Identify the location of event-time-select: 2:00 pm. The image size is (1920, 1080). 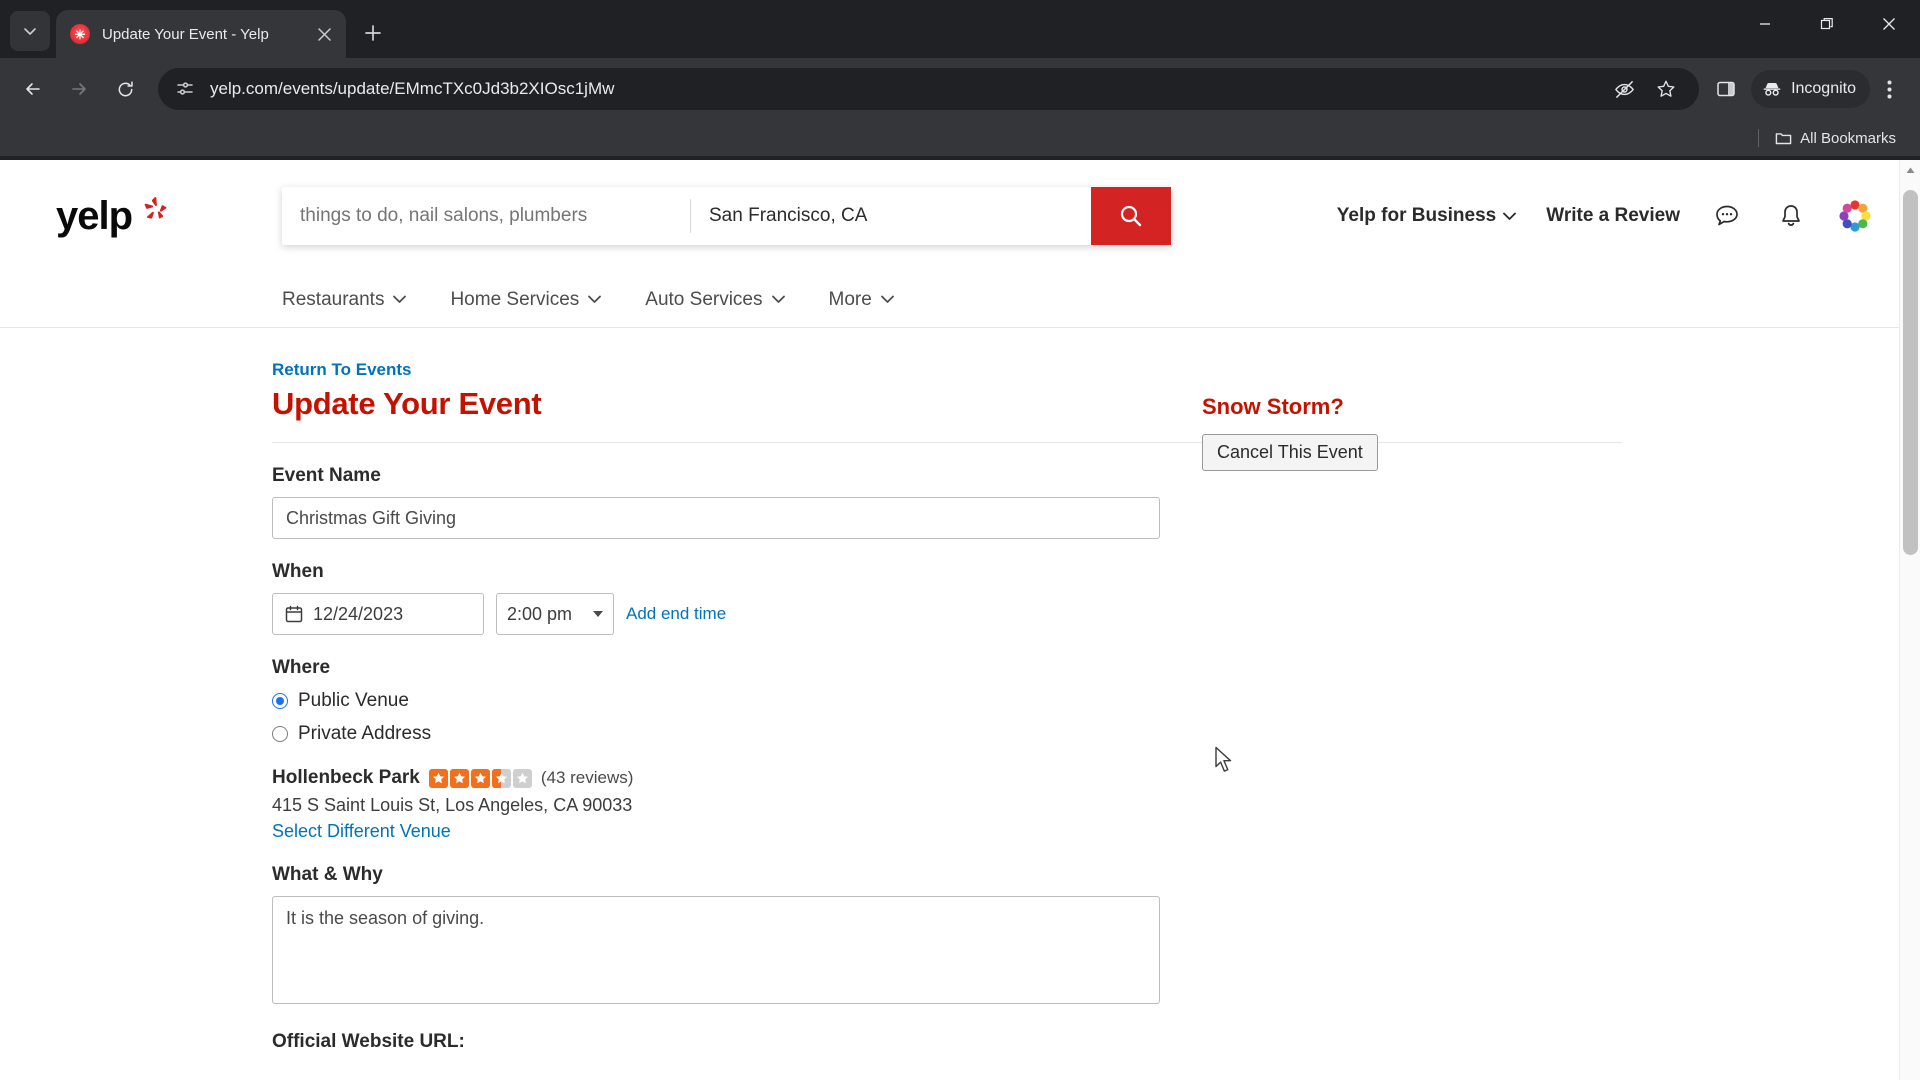
(555, 614).